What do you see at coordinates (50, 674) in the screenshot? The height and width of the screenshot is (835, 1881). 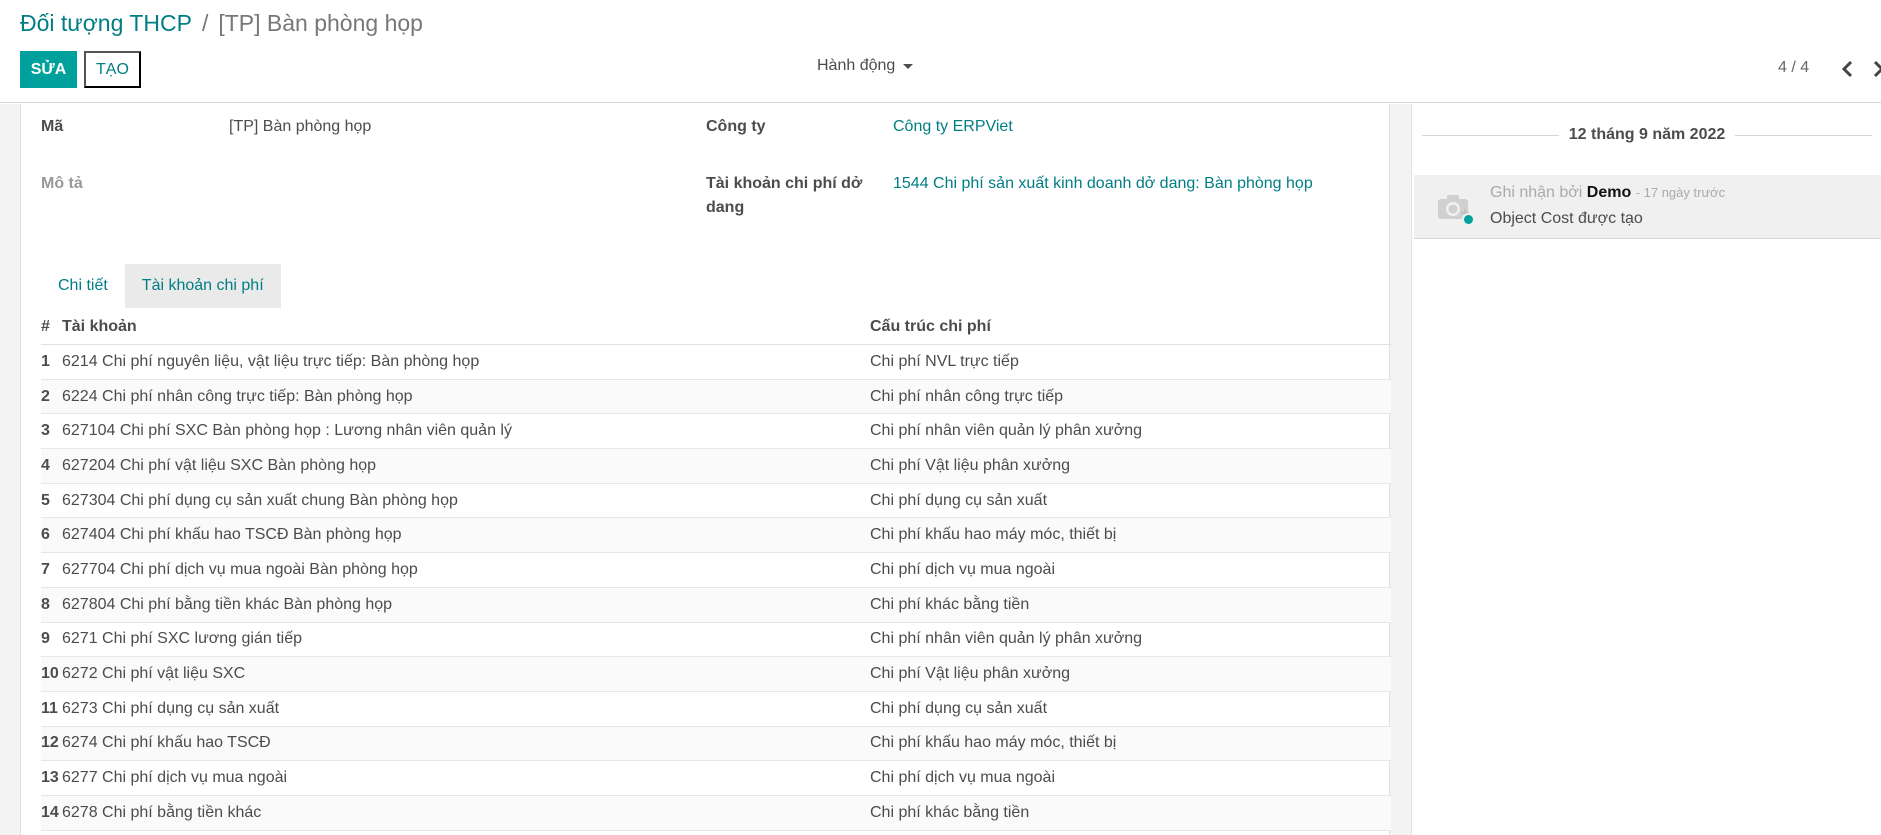 I see `row-number: 10` at bounding box center [50, 674].